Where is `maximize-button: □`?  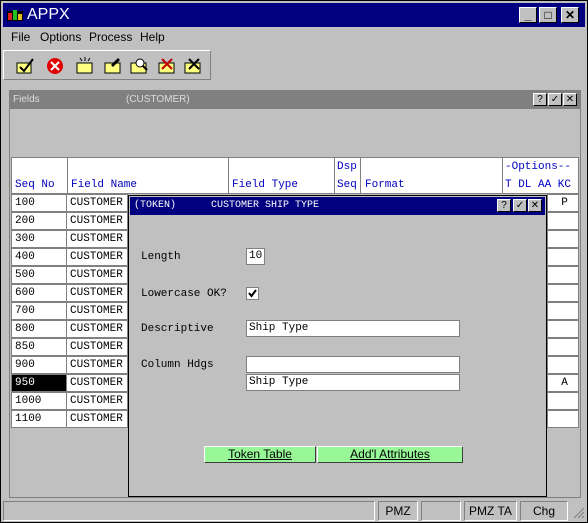 maximize-button: □ is located at coordinates (548, 15).